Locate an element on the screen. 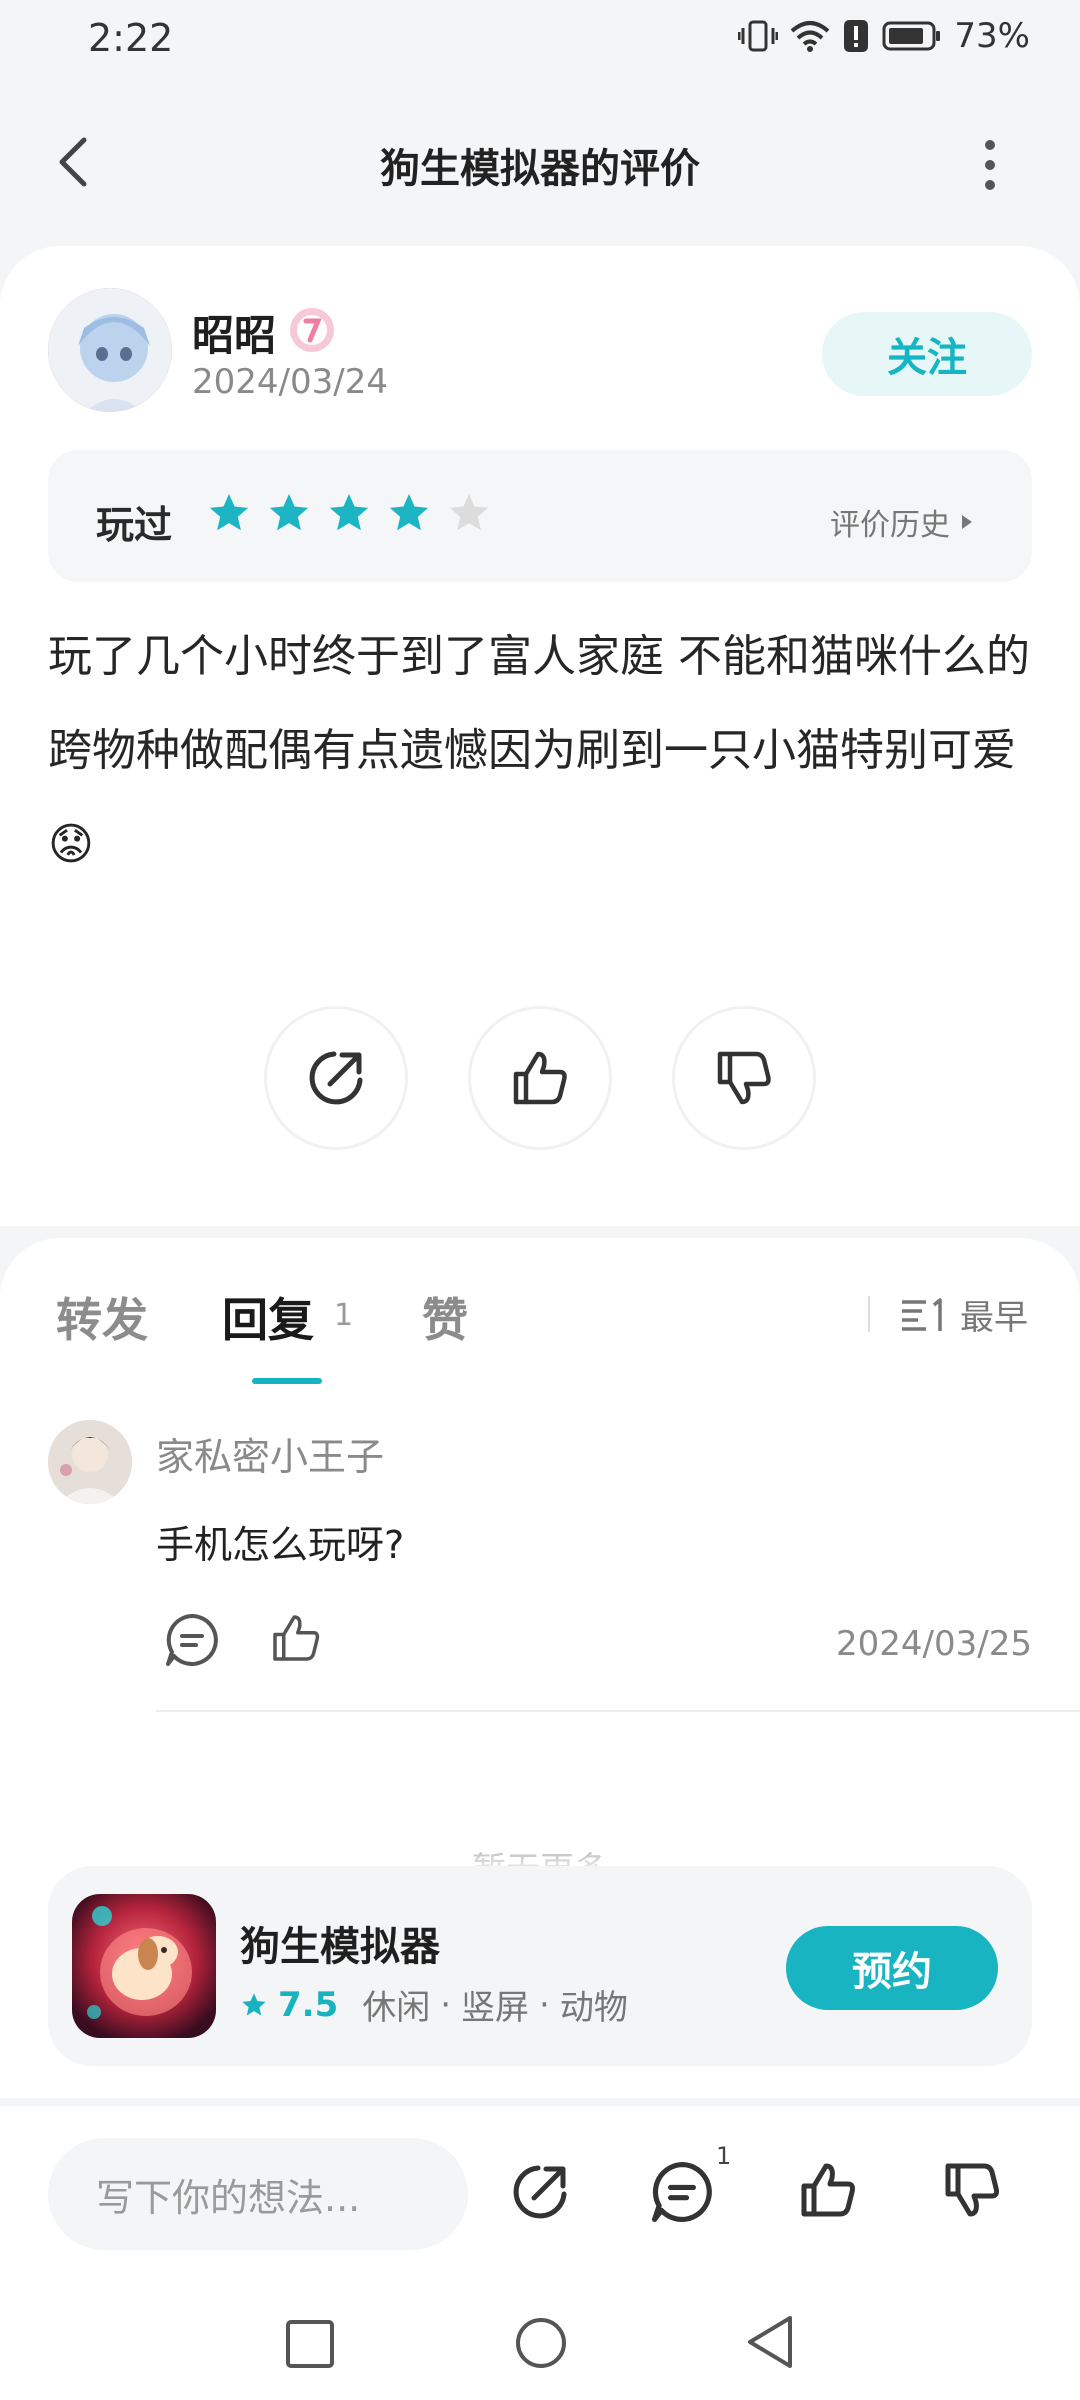 Image resolution: width=1080 pixels, height=2400 pixels. share-button is located at coordinates (336, 1078).